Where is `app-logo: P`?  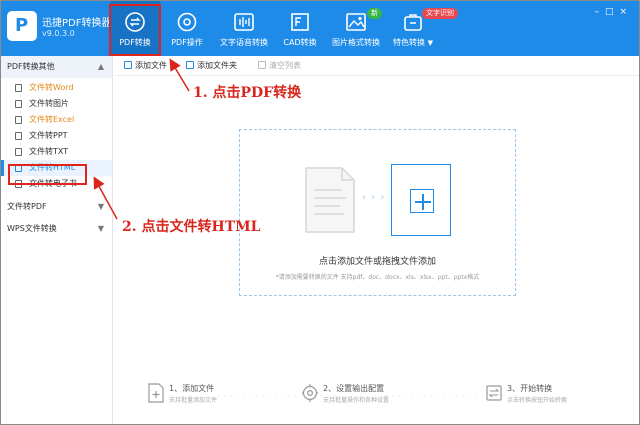
app-logo: P is located at coordinates (22, 26).